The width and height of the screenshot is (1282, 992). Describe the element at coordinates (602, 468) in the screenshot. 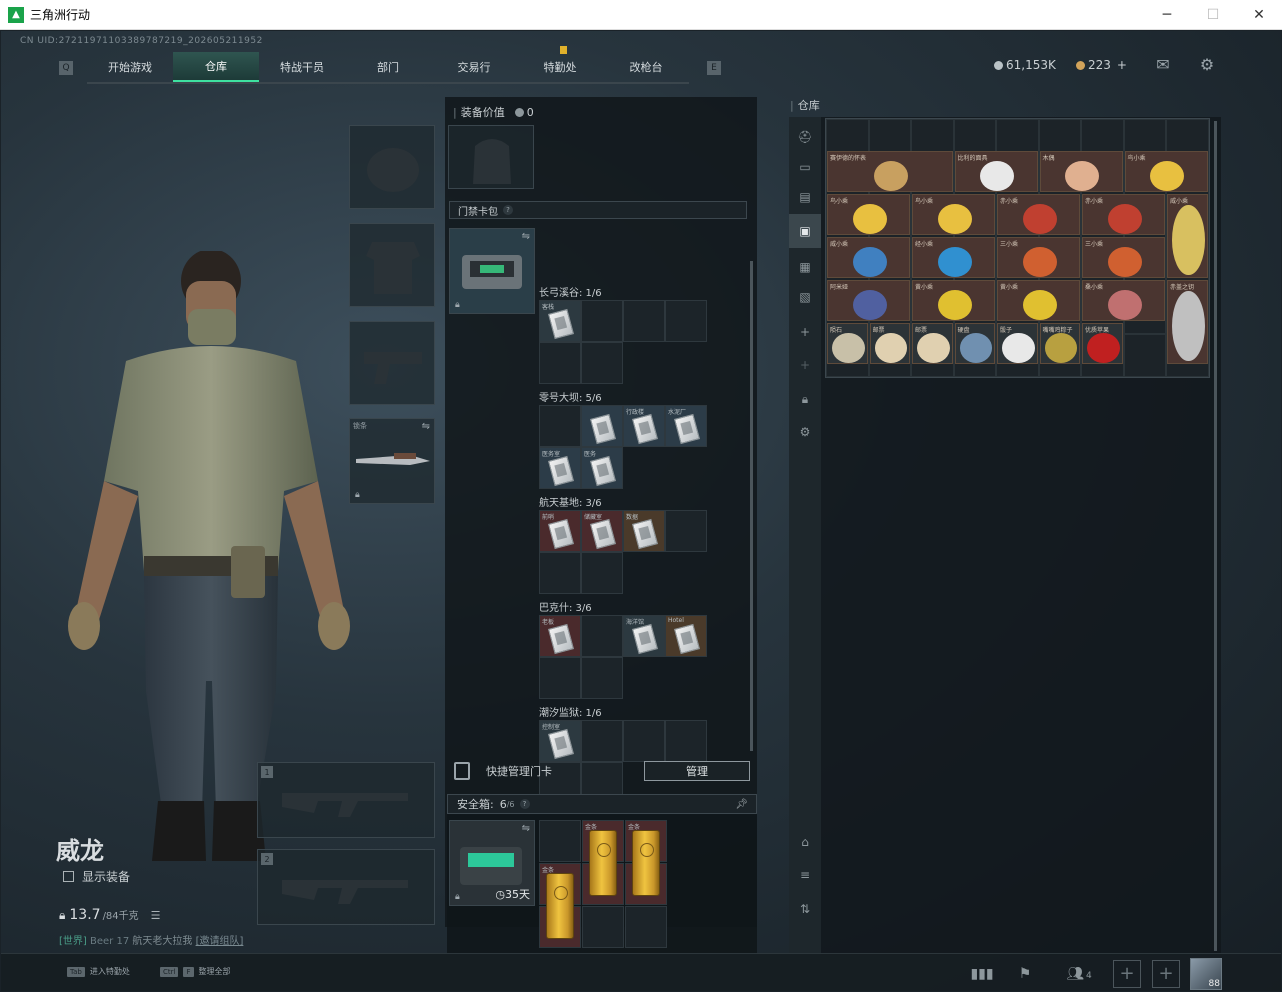

I see `keycard-item: 医务` at that location.